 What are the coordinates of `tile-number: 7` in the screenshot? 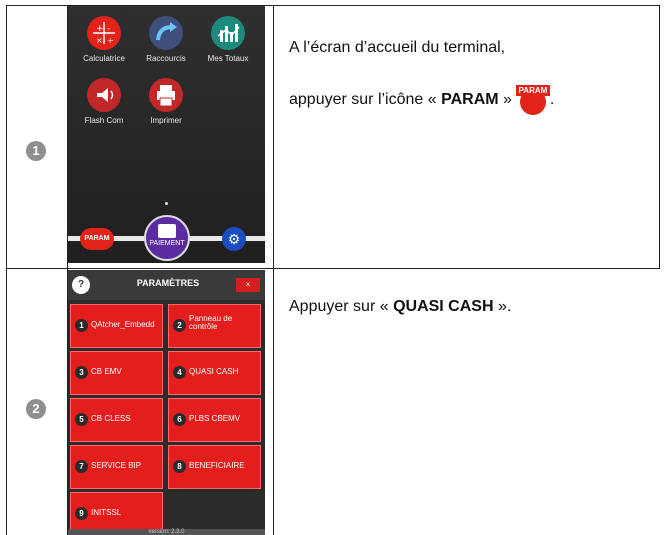 It's located at (81, 466).